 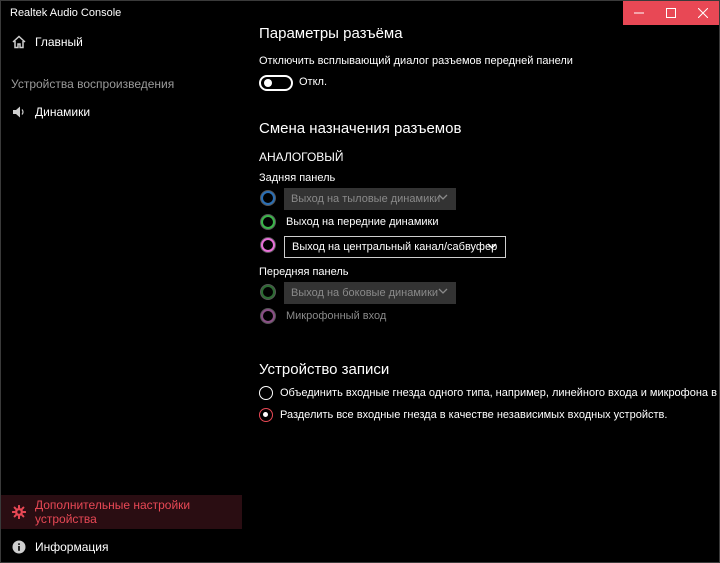 I want to click on front-pink-label: Микрофонный вход, so click(x=336, y=316).